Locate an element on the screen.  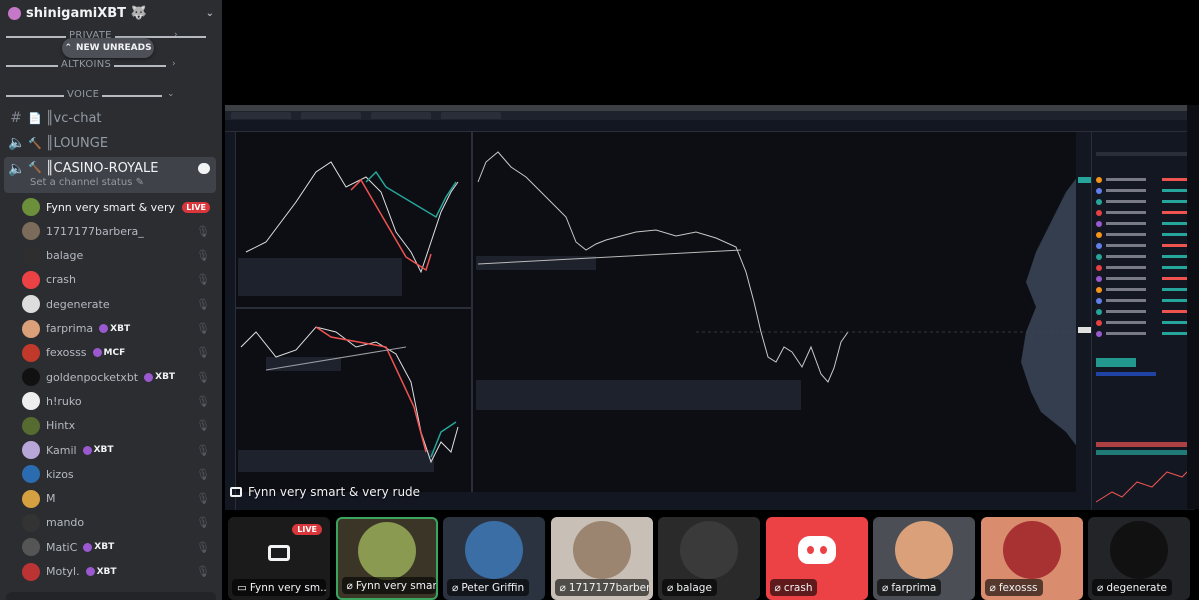
participant-tile: ⌀ crash is located at coordinates (816, 558).